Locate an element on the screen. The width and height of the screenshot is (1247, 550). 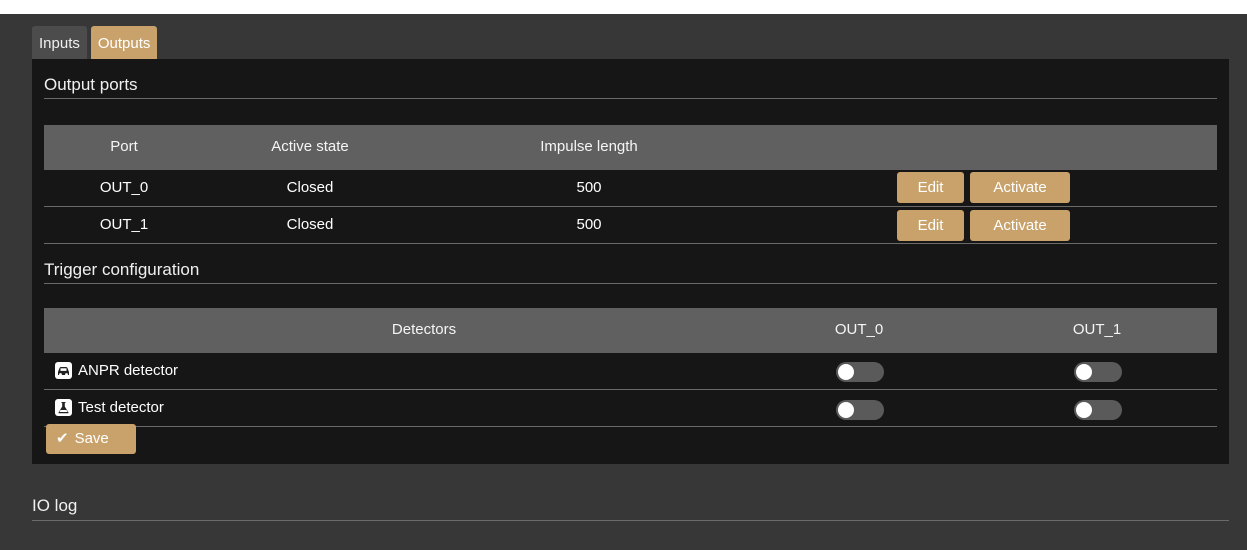
io-log-title: IO log is located at coordinates (630, 508).